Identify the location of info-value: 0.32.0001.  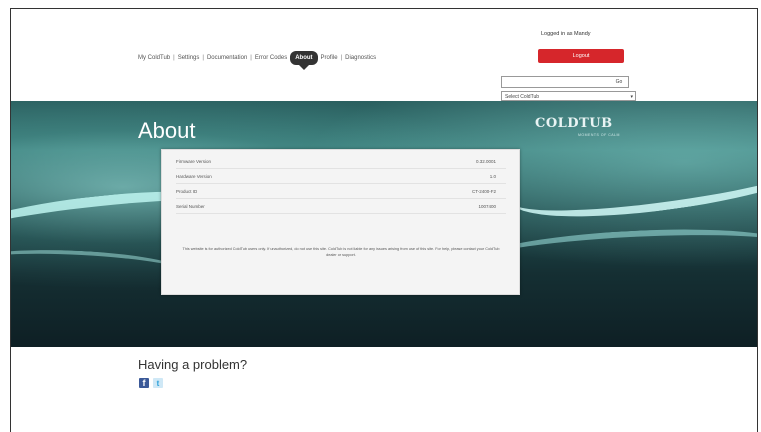
(485, 161).